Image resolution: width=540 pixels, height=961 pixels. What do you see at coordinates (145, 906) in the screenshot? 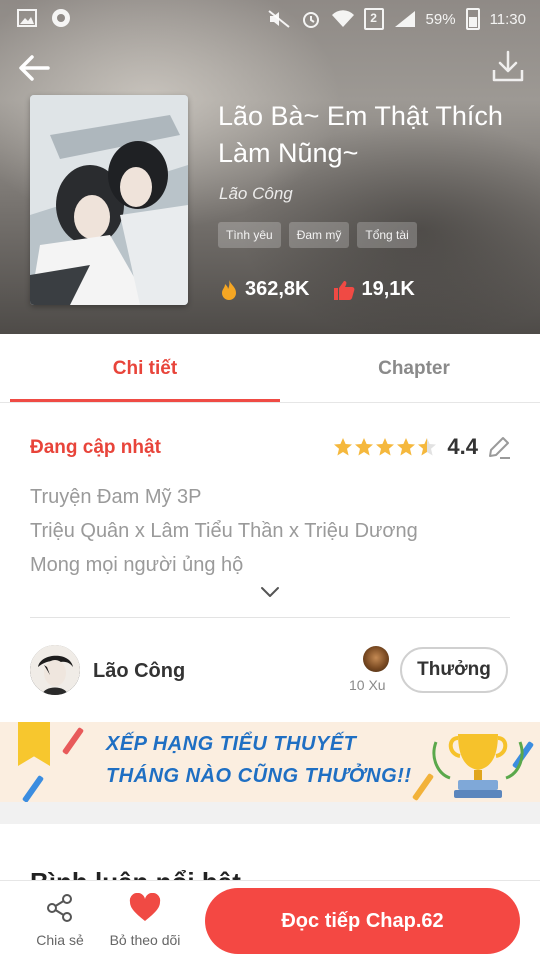
I see `heart-icon` at bounding box center [145, 906].